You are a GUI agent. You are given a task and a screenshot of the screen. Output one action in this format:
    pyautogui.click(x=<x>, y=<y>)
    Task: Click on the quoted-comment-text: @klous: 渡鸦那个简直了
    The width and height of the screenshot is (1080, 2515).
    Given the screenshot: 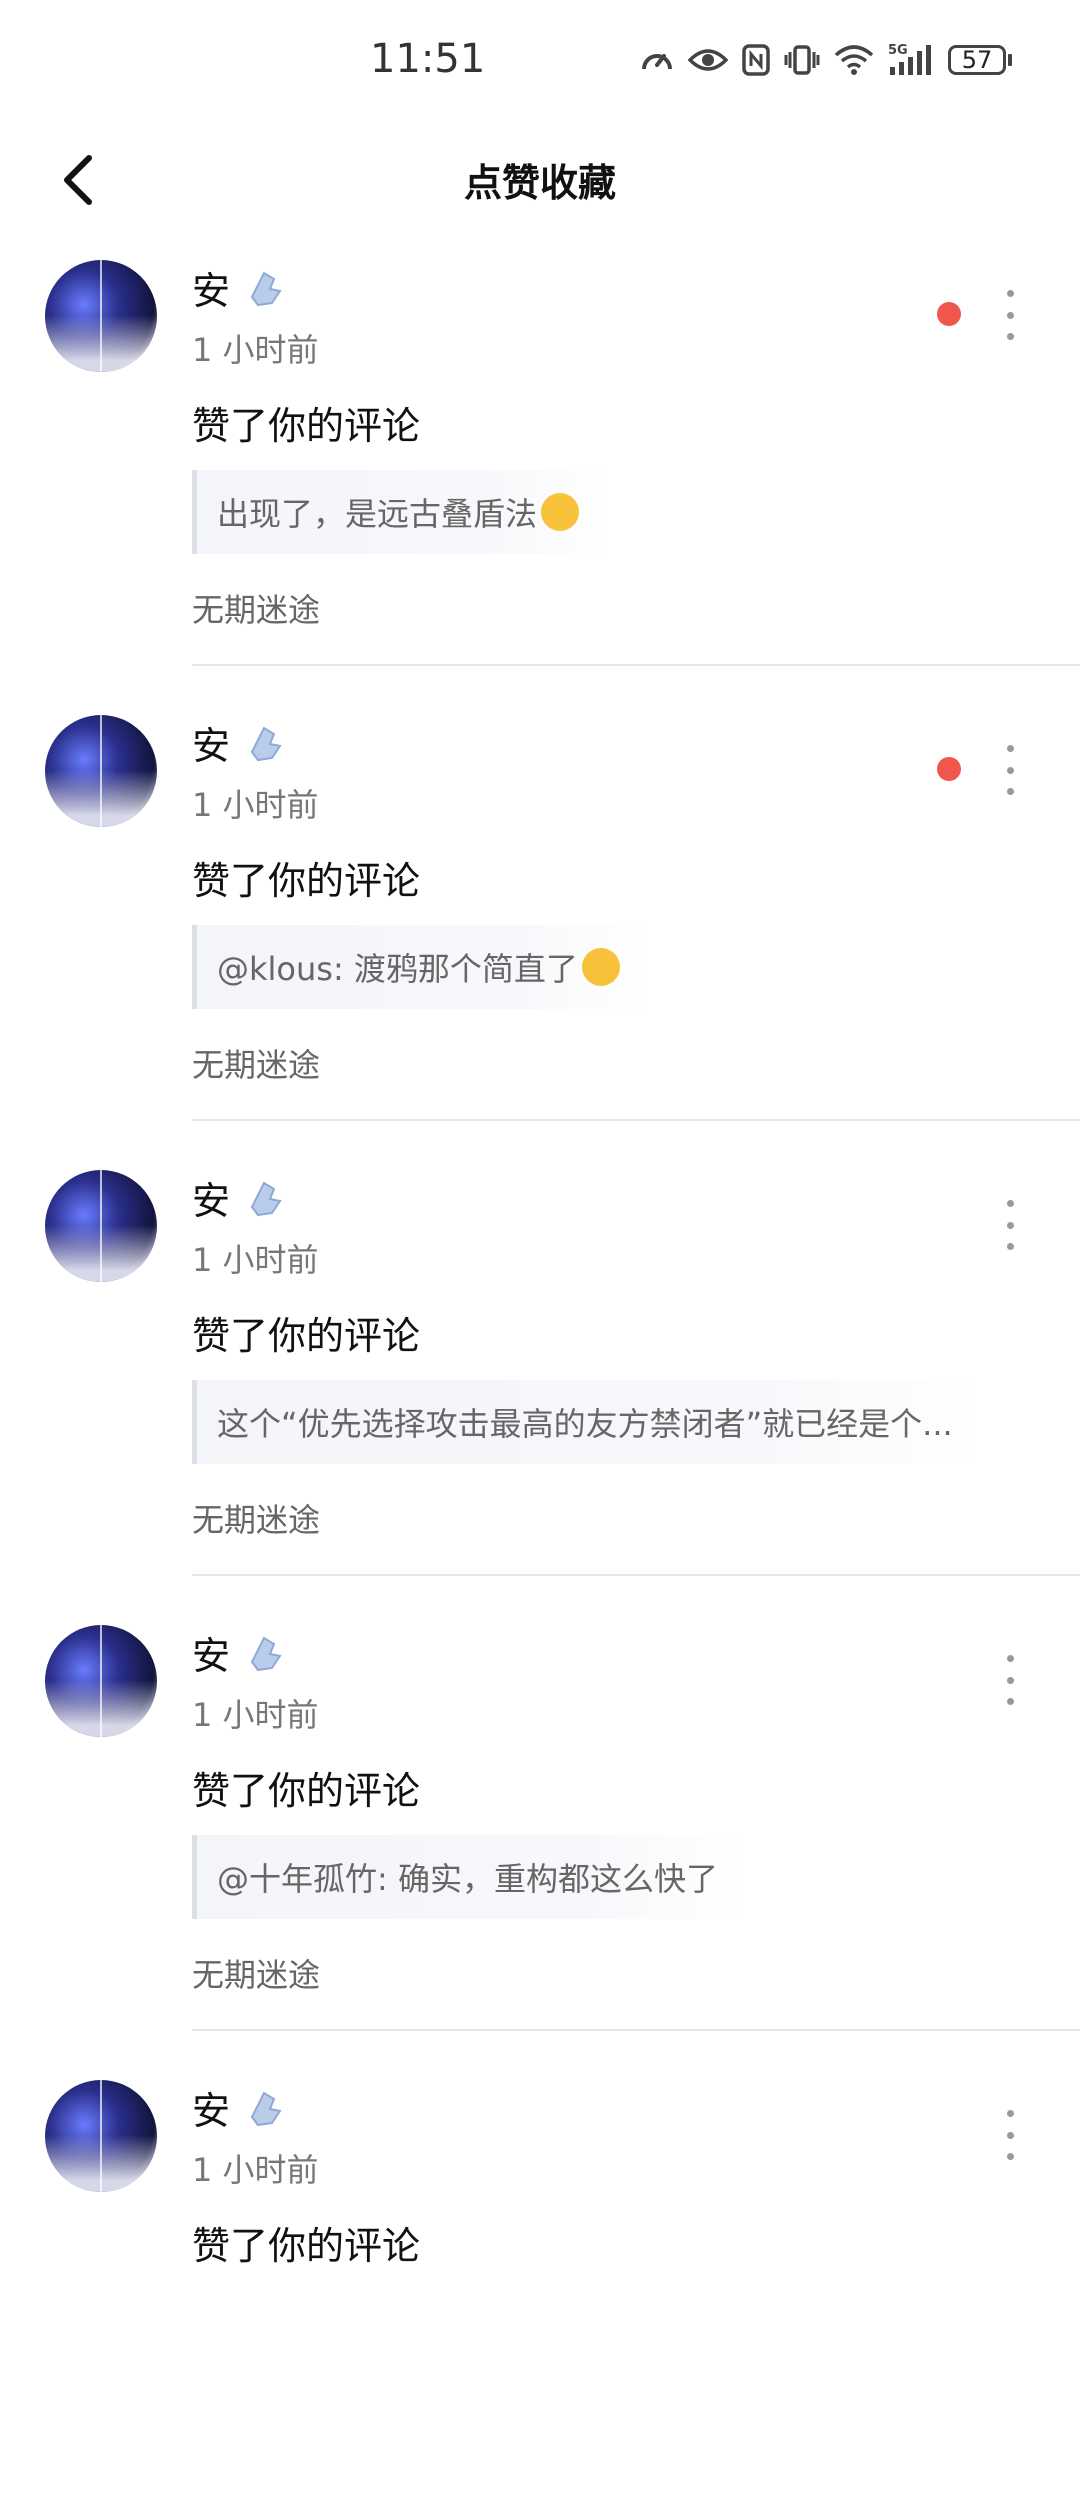 What is the action you would take?
    pyautogui.click(x=397, y=969)
    